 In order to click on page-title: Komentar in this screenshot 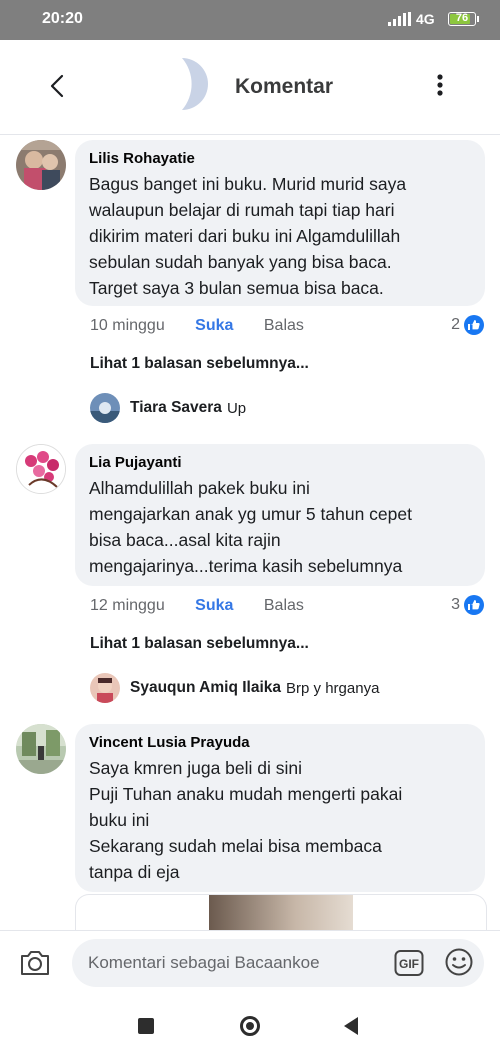, I will do `click(284, 86)`.